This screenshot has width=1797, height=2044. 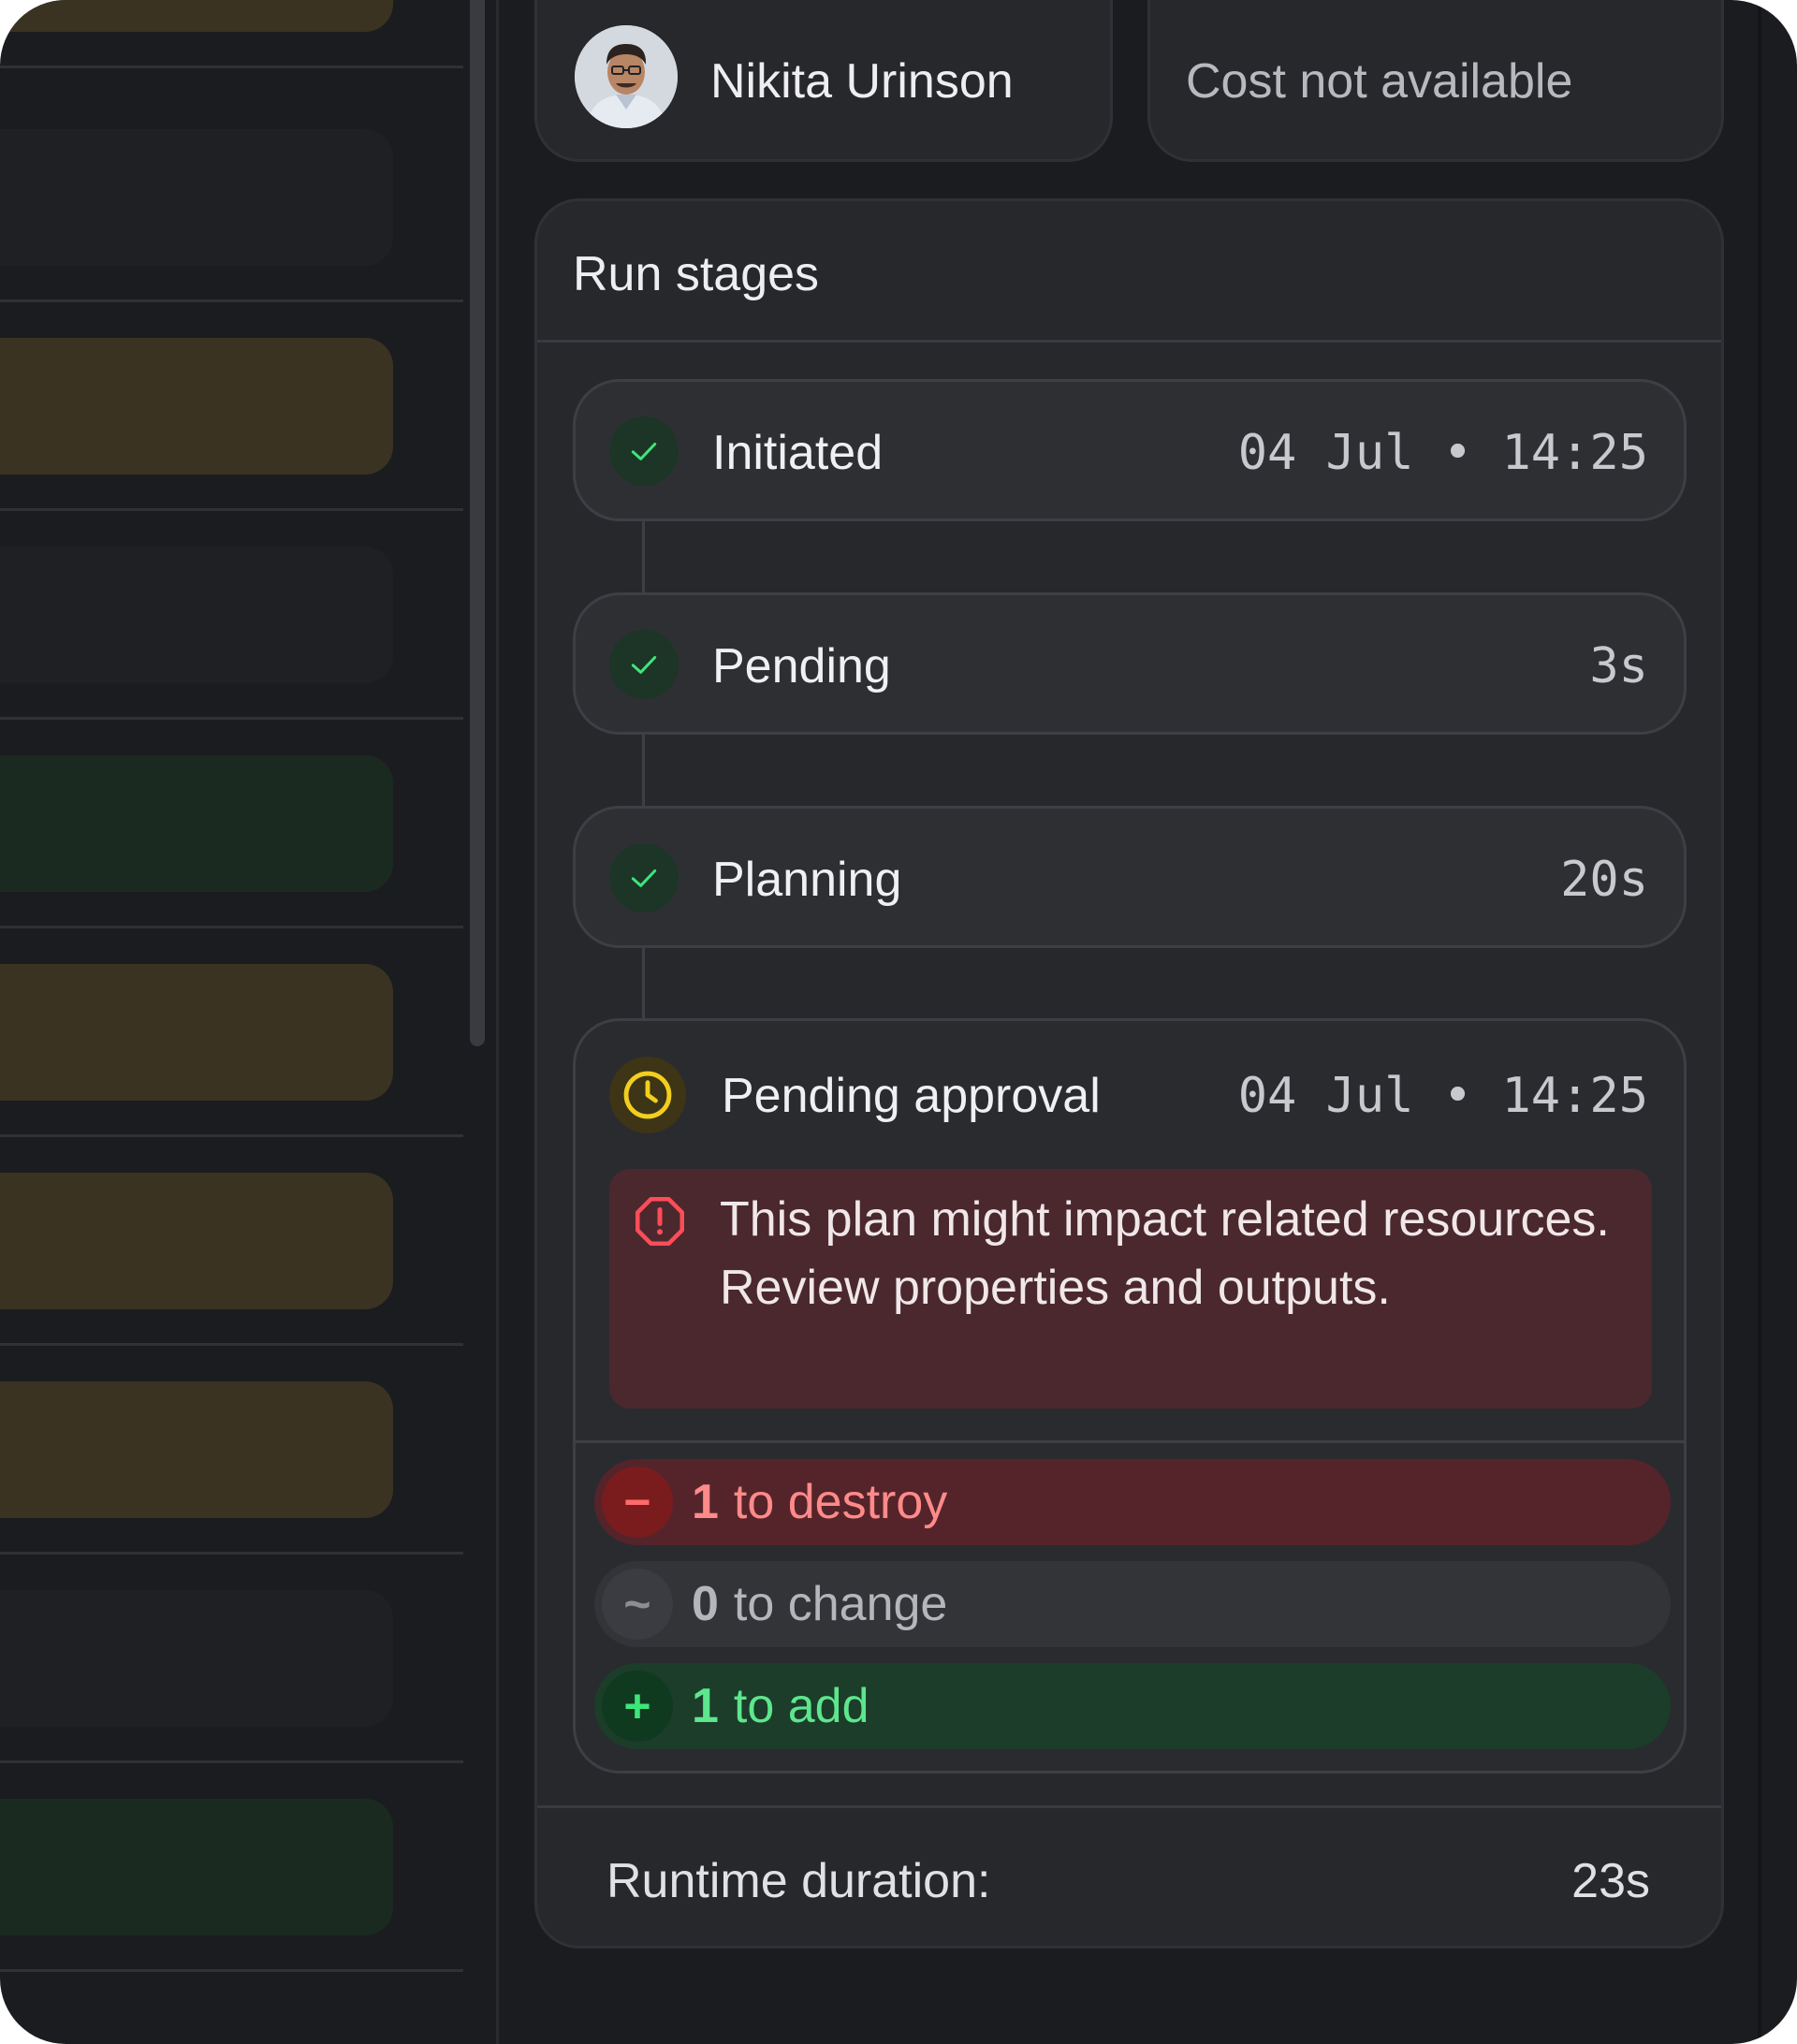 I want to click on stage-planning: Planning 20s, so click(x=1130, y=877).